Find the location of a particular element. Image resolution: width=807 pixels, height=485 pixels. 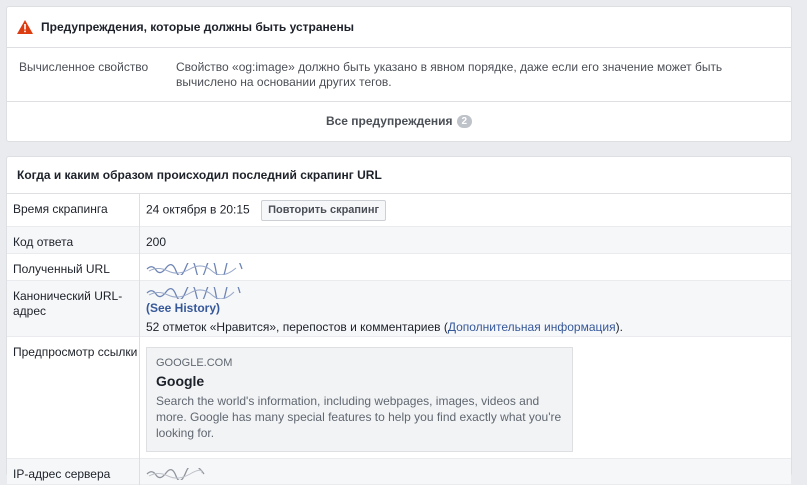

table-row: Код ответа 200 is located at coordinates (399, 239).